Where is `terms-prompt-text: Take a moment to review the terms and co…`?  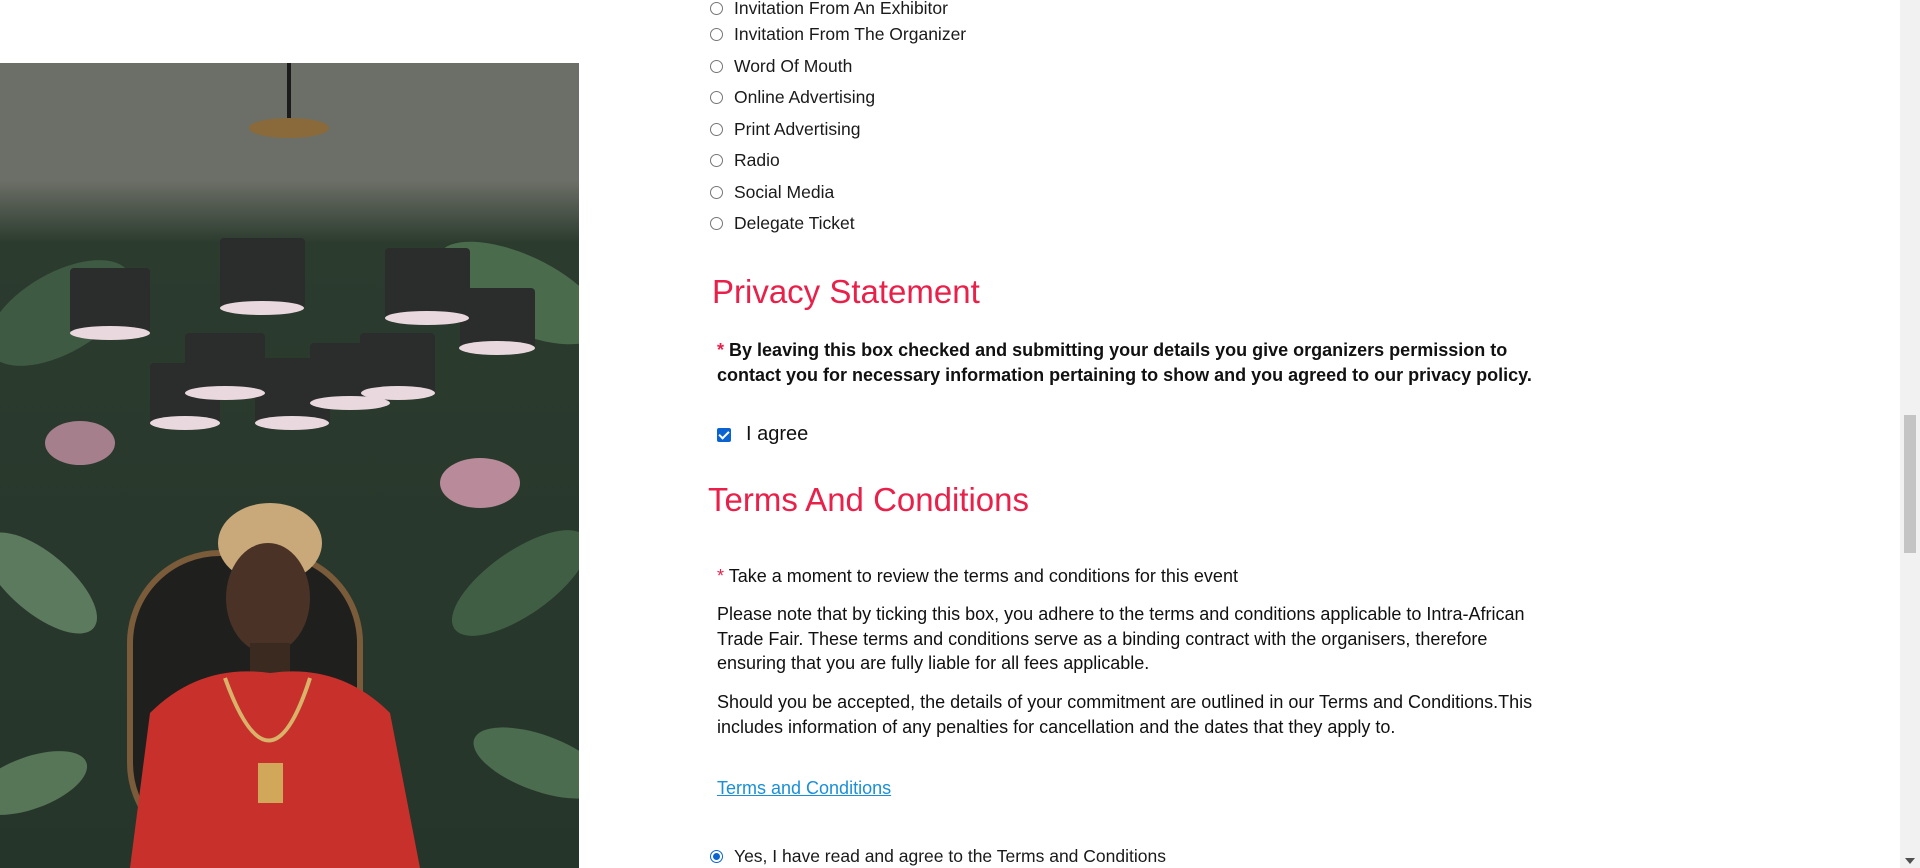
terms-prompt-text: Take a moment to review the terms and co… is located at coordinates (983, 576).